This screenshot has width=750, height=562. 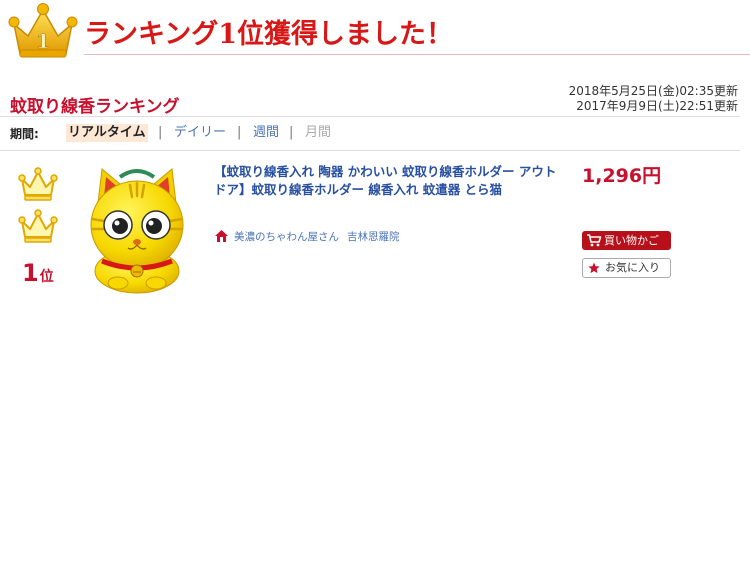 What do you see at coordinates (286, 236) in the screenshot?
I see `shop-name-link: 美濃のちゃわん屋さん` at bounding box center [286, 236].